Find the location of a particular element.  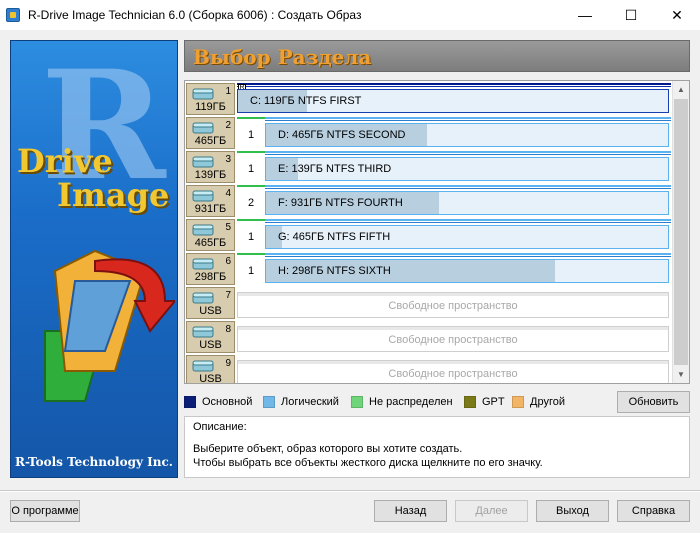

help-button: Справка is located at coordinates (653, 511).